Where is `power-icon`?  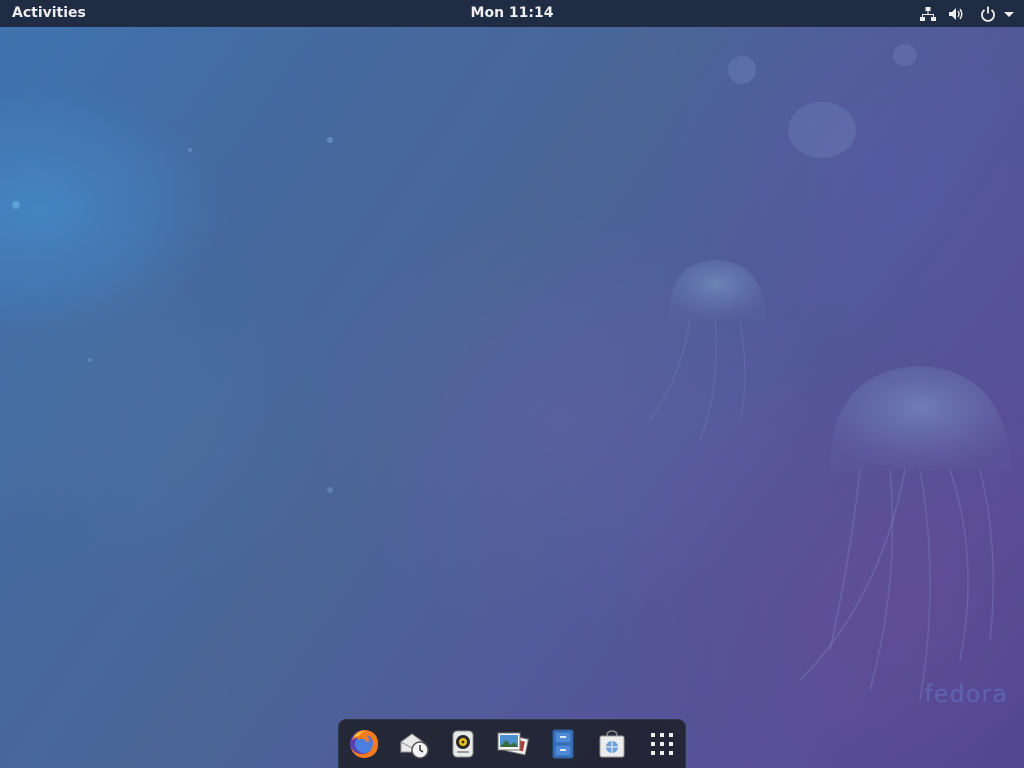 power-icon is located at coordinates (988, 14).